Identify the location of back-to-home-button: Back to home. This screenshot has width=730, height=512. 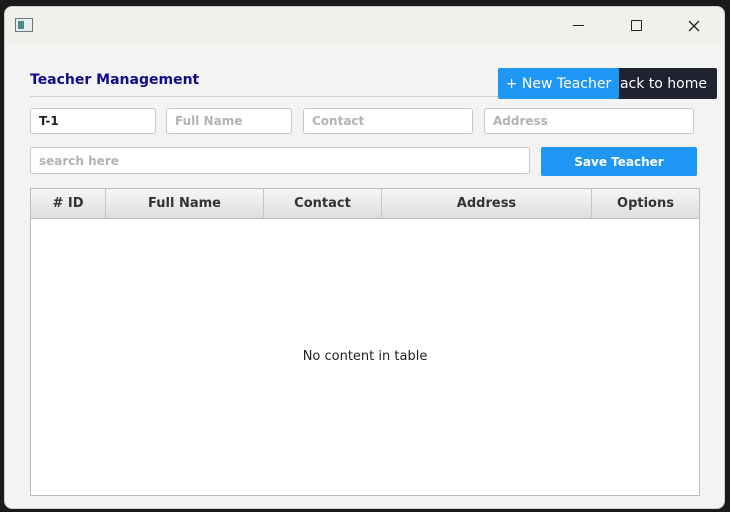
(661, 83).